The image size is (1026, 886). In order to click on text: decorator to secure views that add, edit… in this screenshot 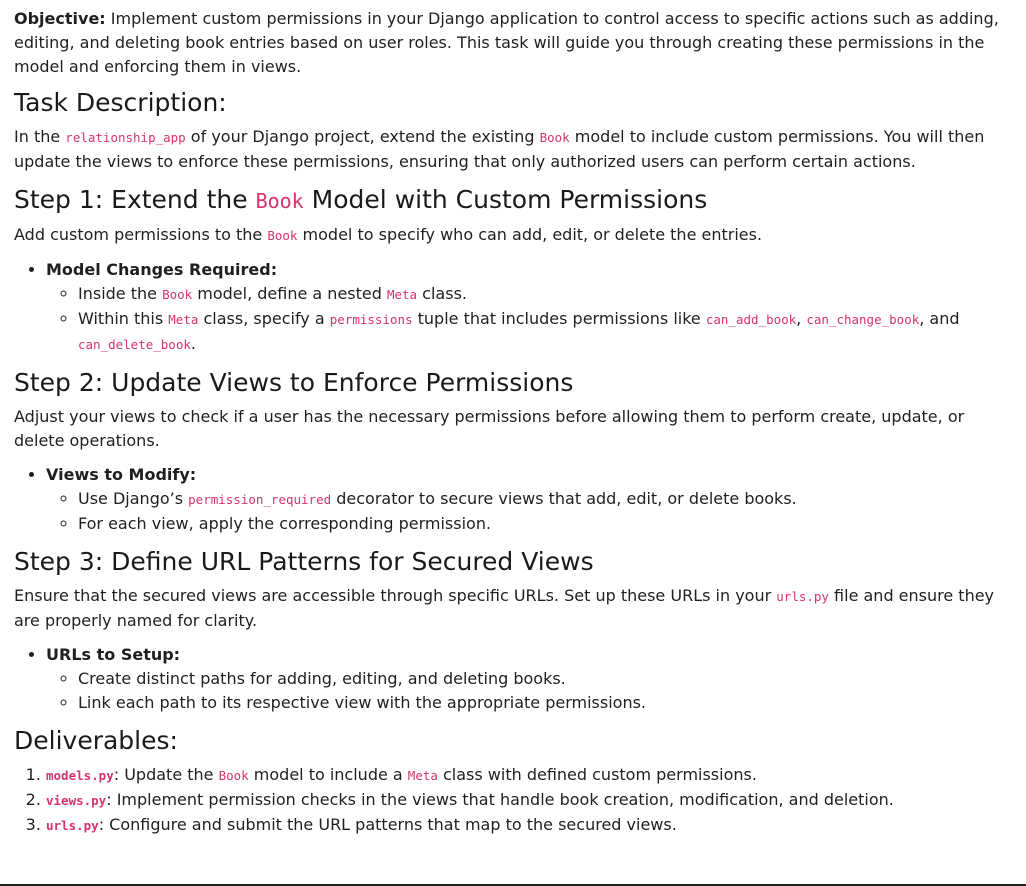, I will do `click(564, 498)`.